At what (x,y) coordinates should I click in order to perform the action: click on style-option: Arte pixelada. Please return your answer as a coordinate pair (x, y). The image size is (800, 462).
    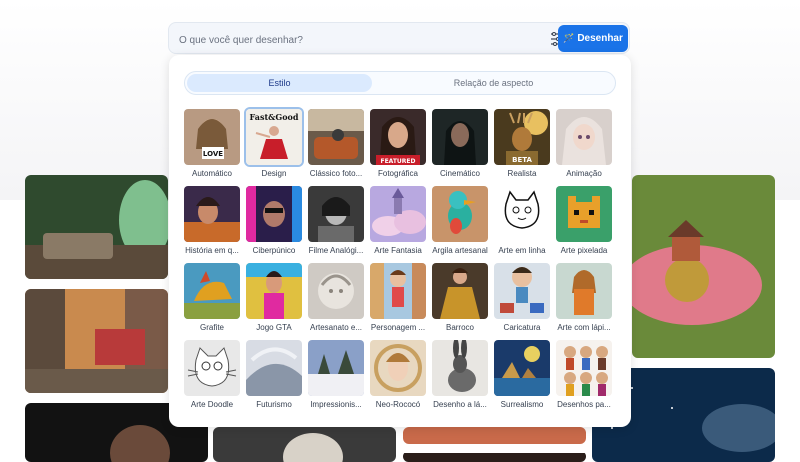
    Looking at the image, I should click on (584, 220).